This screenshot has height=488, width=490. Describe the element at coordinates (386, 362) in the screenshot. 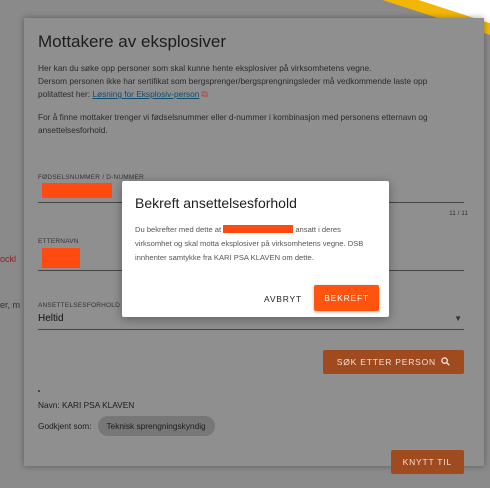

I see `search-person-label: SØK ETTER PERSON` at that location.